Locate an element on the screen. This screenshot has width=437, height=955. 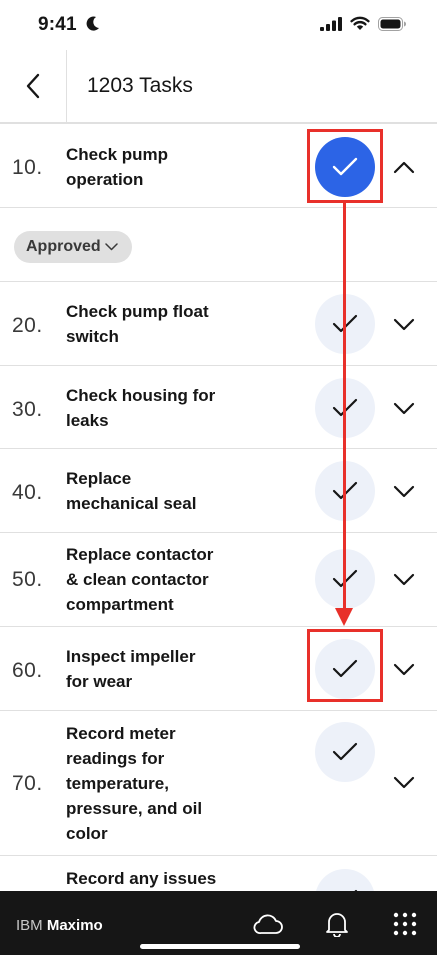
sync-button is located at coordinates (268, 924).